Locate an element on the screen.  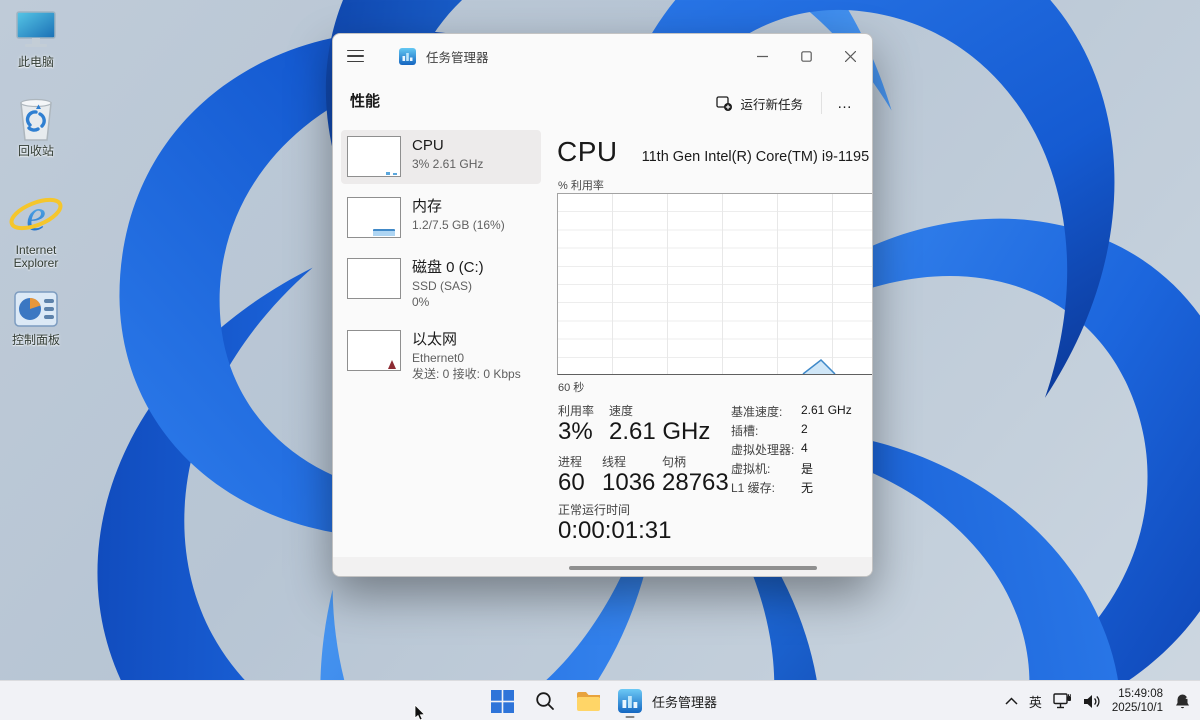
svg-text: e is located at coordinates (36, 215).